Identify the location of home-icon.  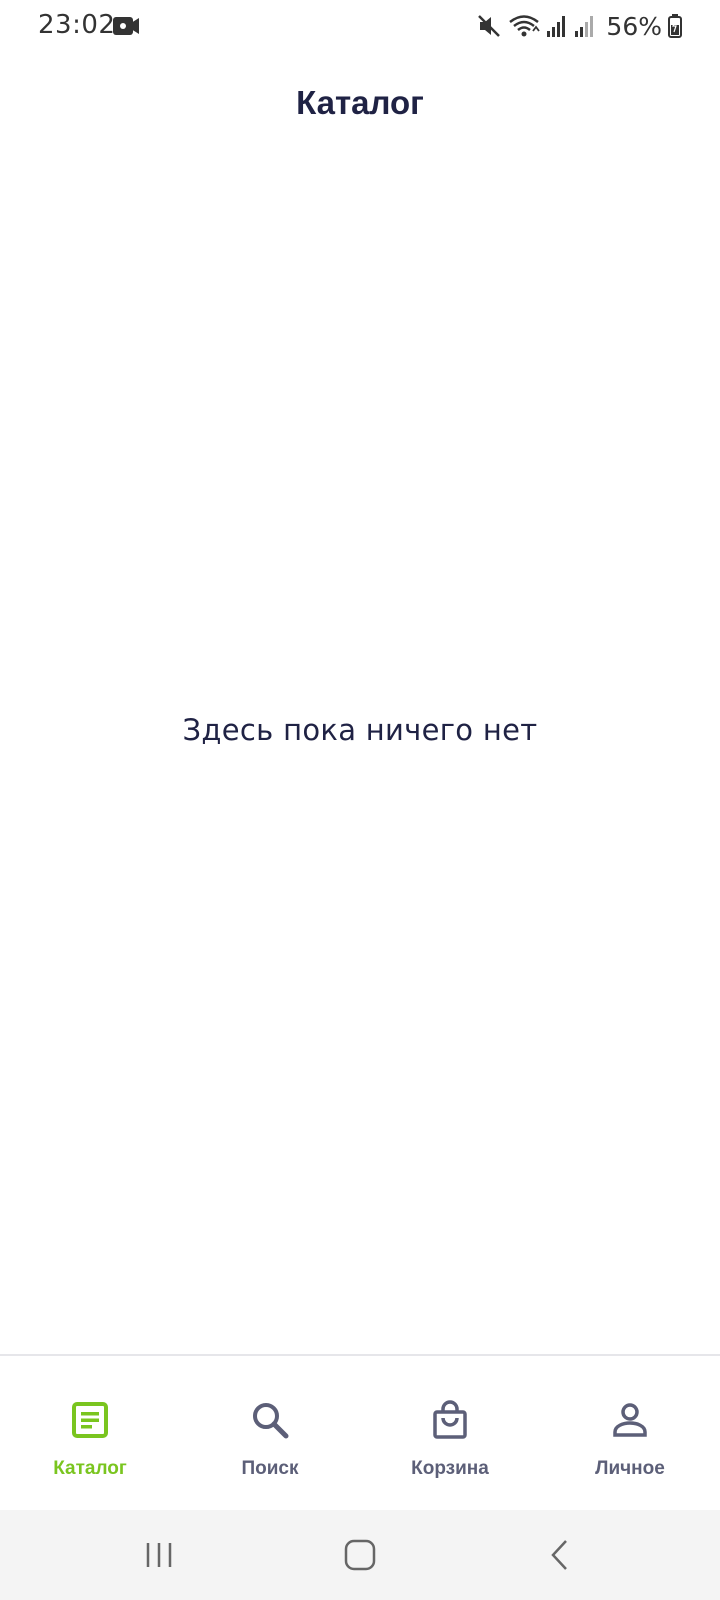
(360, 1555).